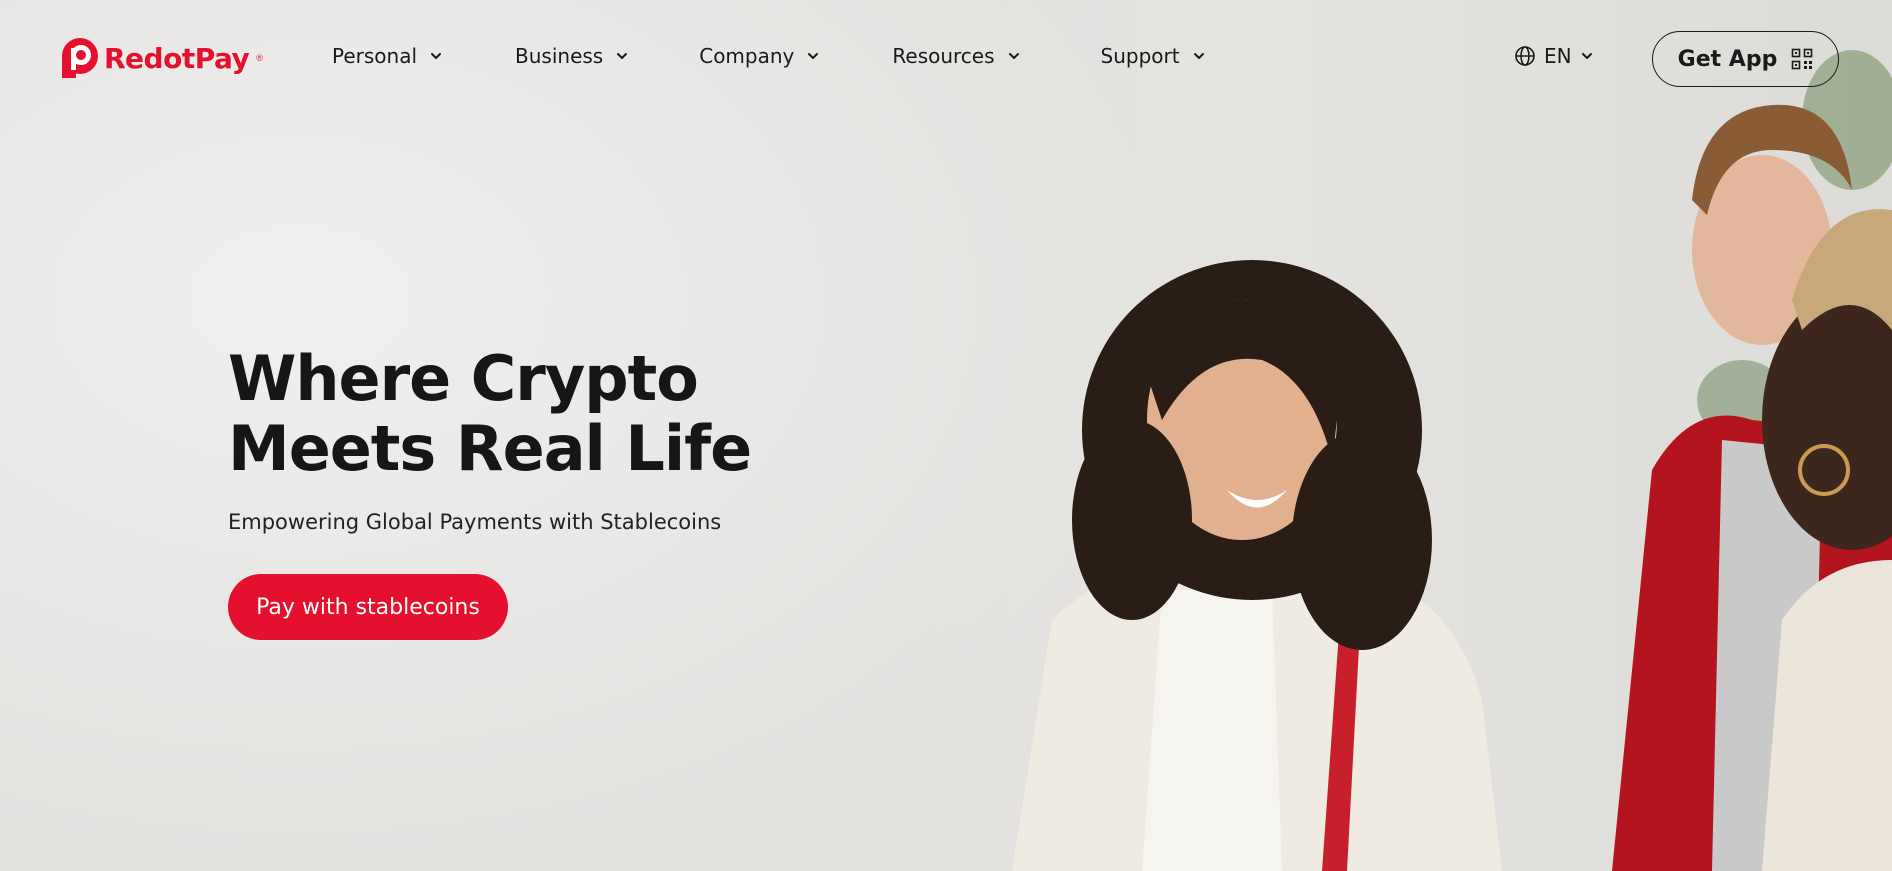 The image size is (1892, 871). What do you see at coordinates (747, 56) in the screenshot?
I see `nav-item-label: Company` at bounding box center [747, 56].